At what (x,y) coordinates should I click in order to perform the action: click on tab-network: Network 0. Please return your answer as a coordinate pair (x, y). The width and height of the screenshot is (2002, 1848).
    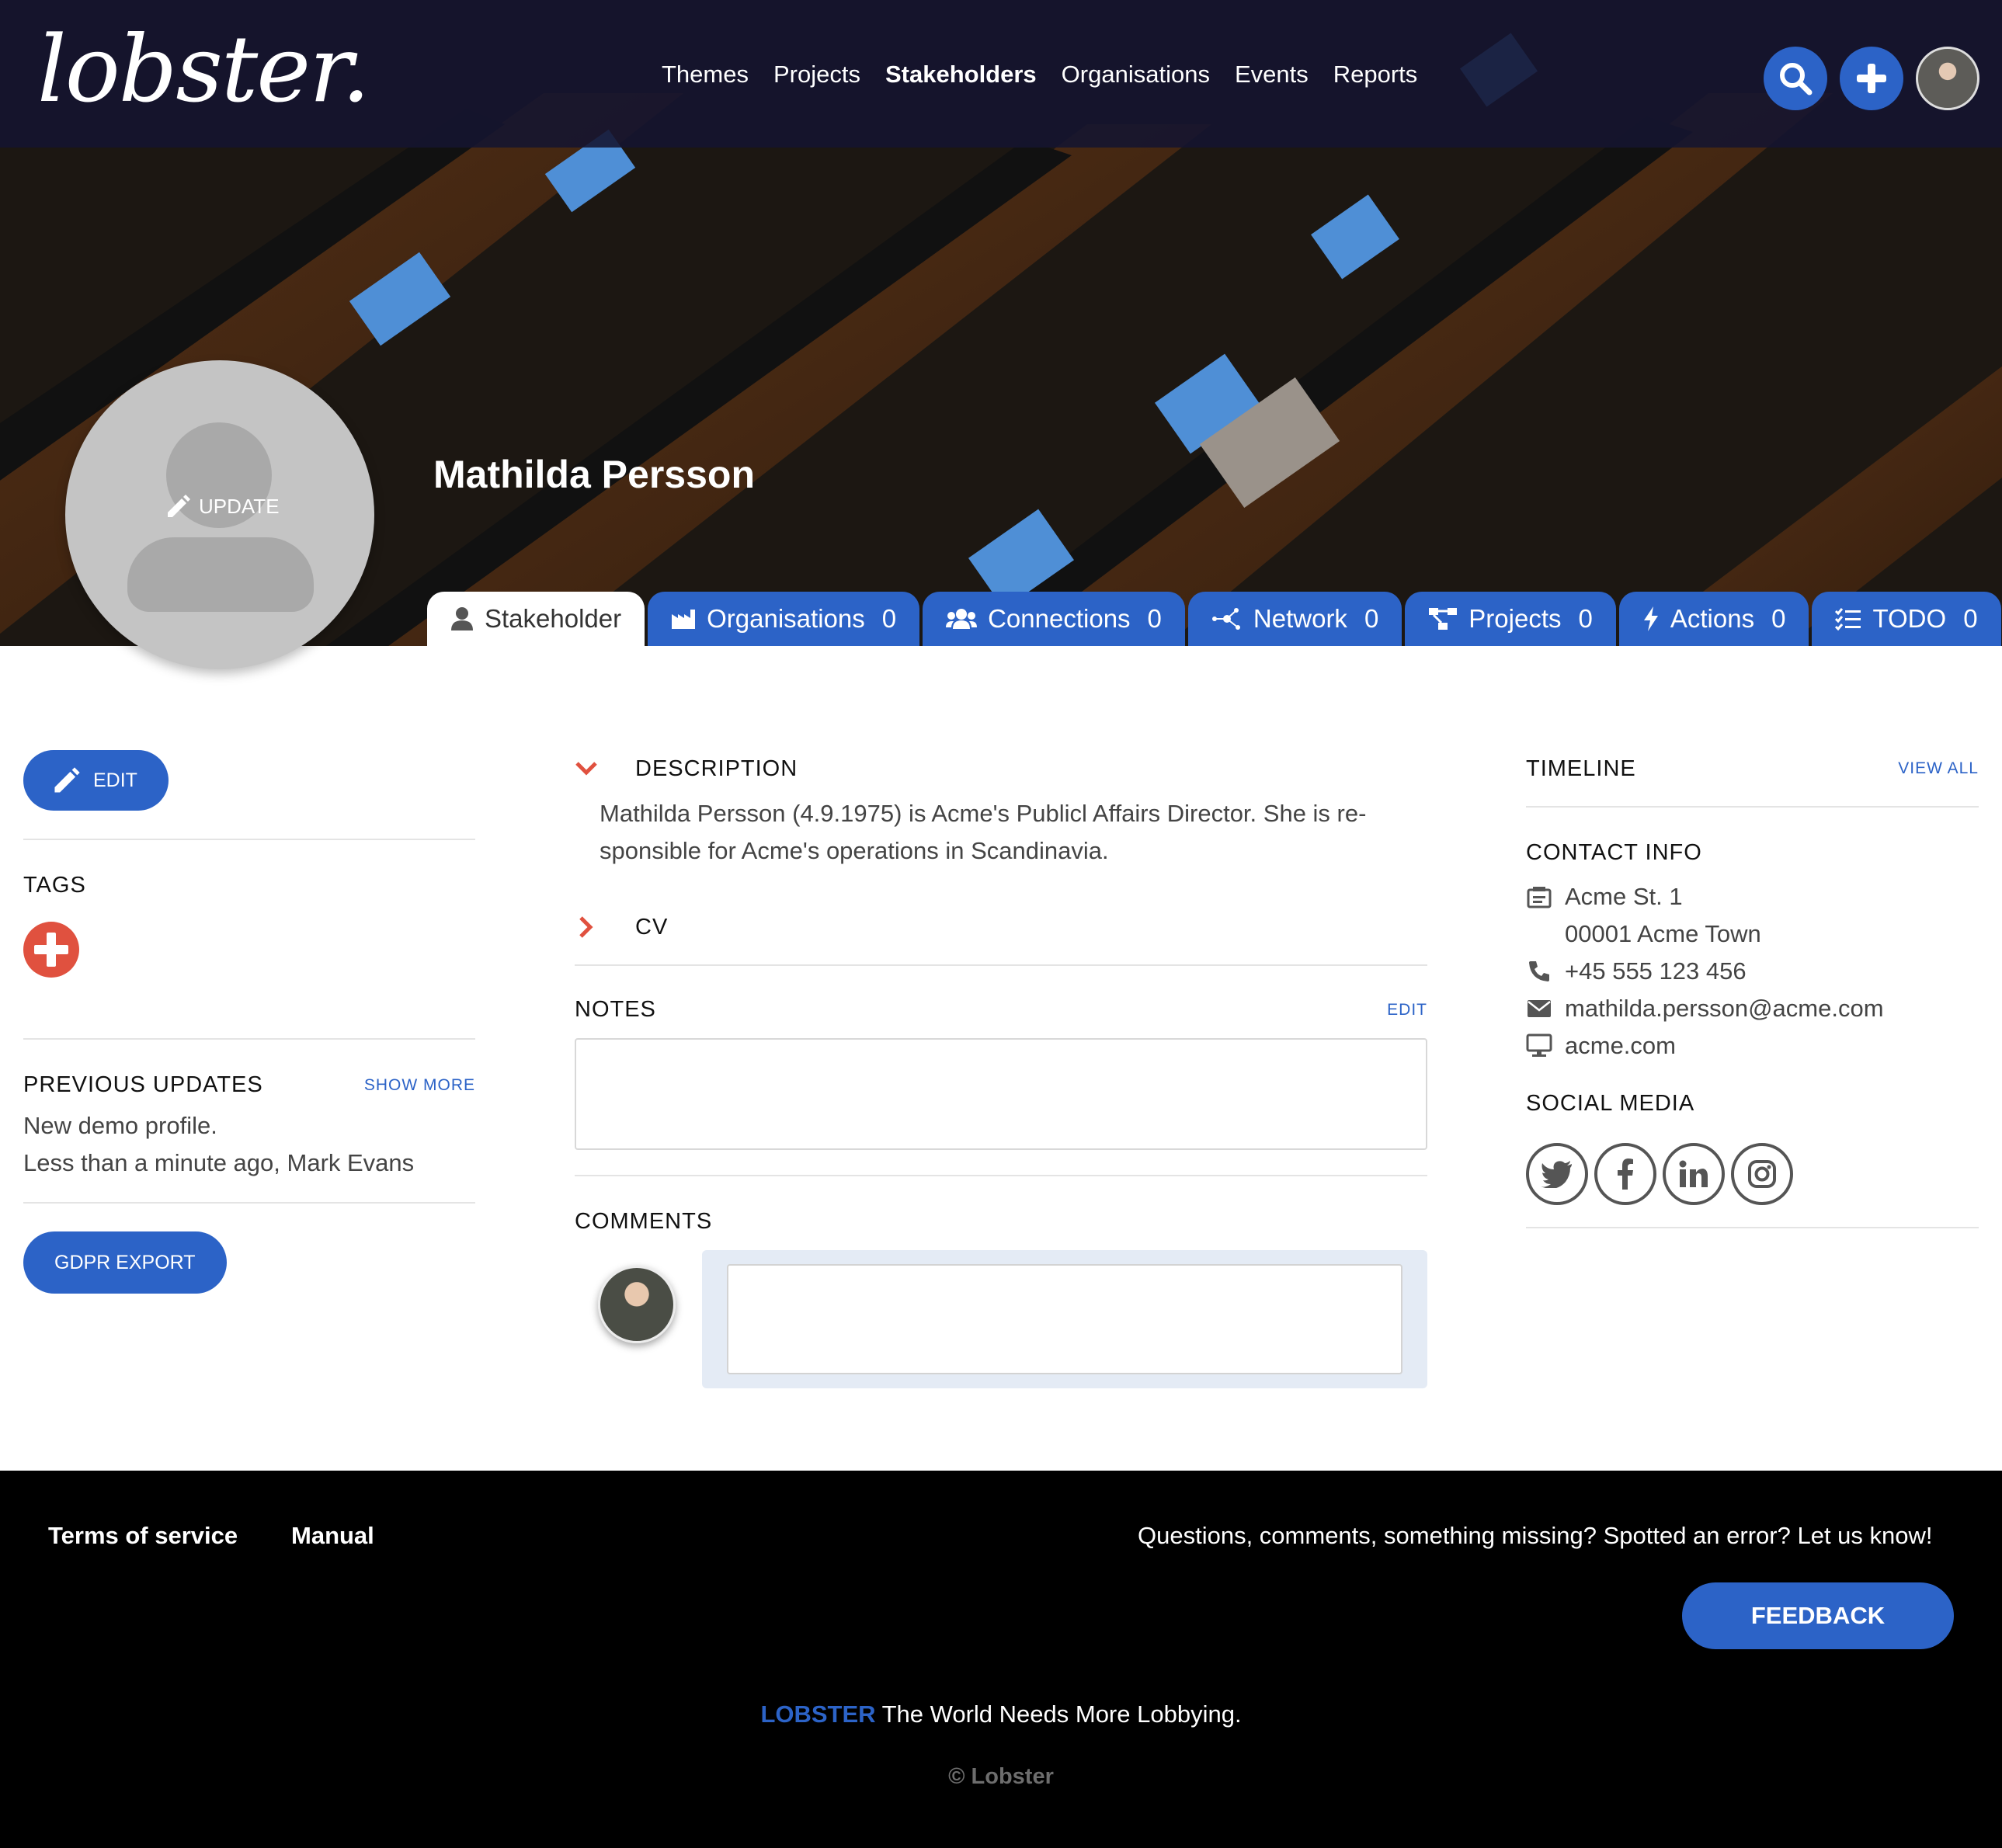
    Looking at the image, I should click on (1294, 619).